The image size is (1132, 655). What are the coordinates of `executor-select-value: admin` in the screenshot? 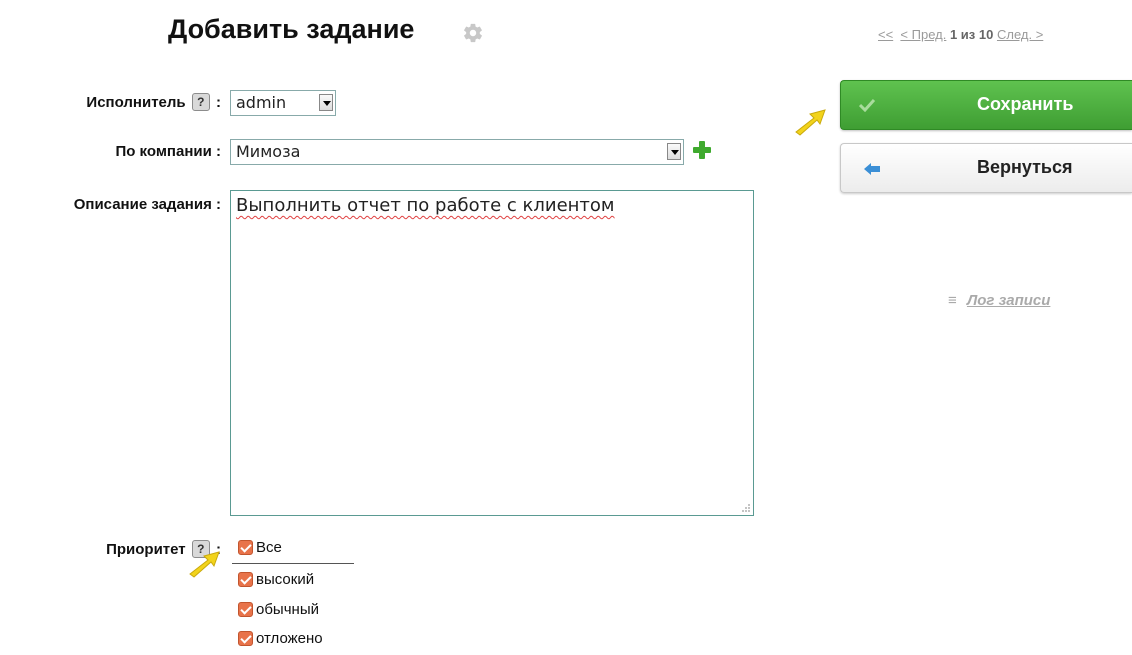 It's located at (261, 102).